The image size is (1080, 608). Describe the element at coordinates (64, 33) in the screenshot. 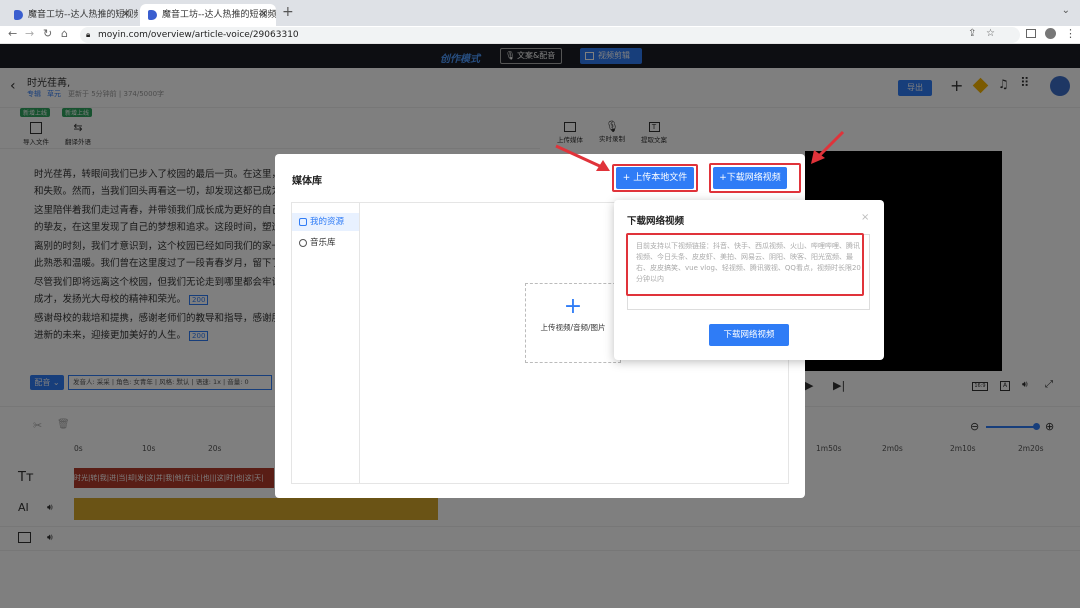

I see `home-icon: ⌂` at that location.